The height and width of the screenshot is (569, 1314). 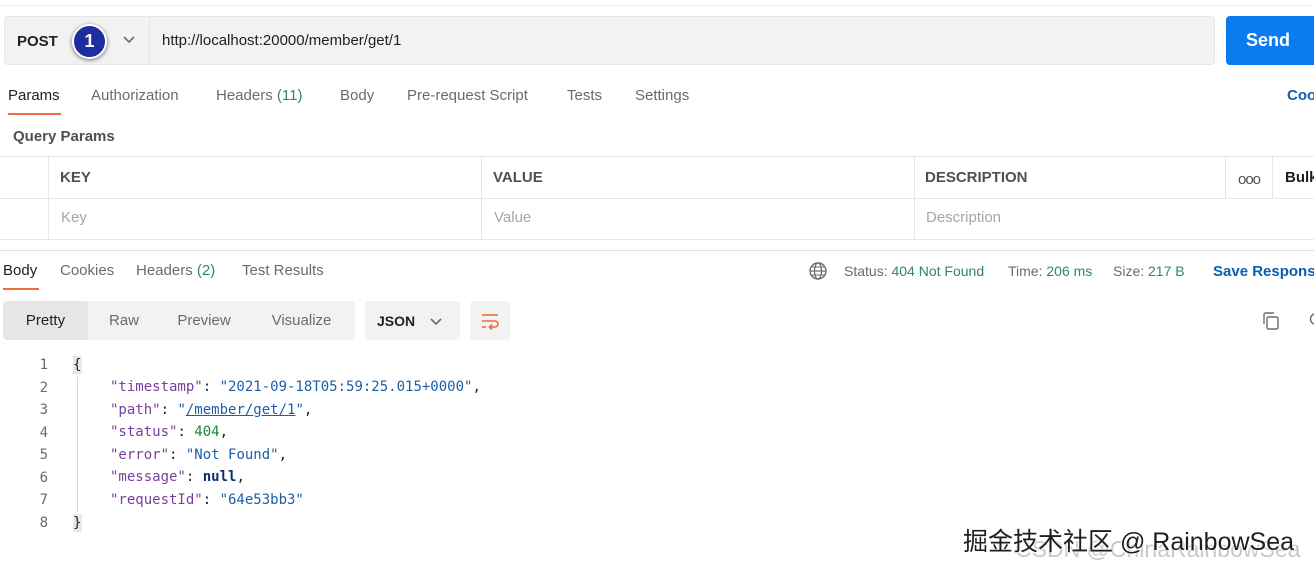 What do you see at coordinates (64, 136) in the screenshot?
I see `query-params-title: Query Params` at bounding box center [64, 136].